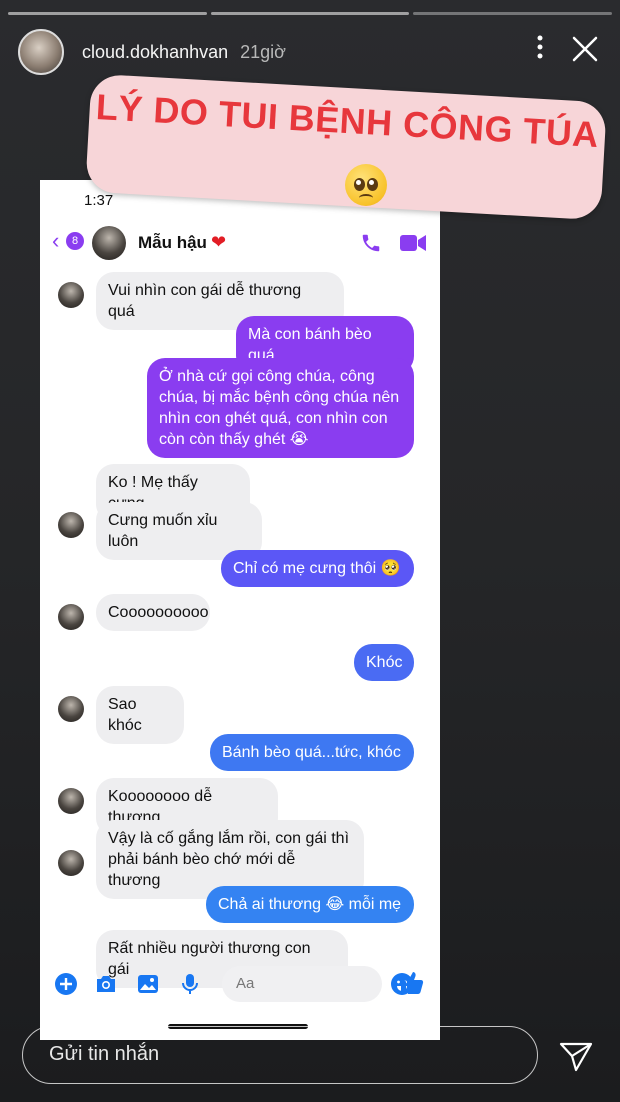 Image resolution: width=620 pixels, height=1102 pixels. Describe the element at coordinates (280, 1055) in the screenshot. I see `reply-input: Gửi tin nhắn` at that location.